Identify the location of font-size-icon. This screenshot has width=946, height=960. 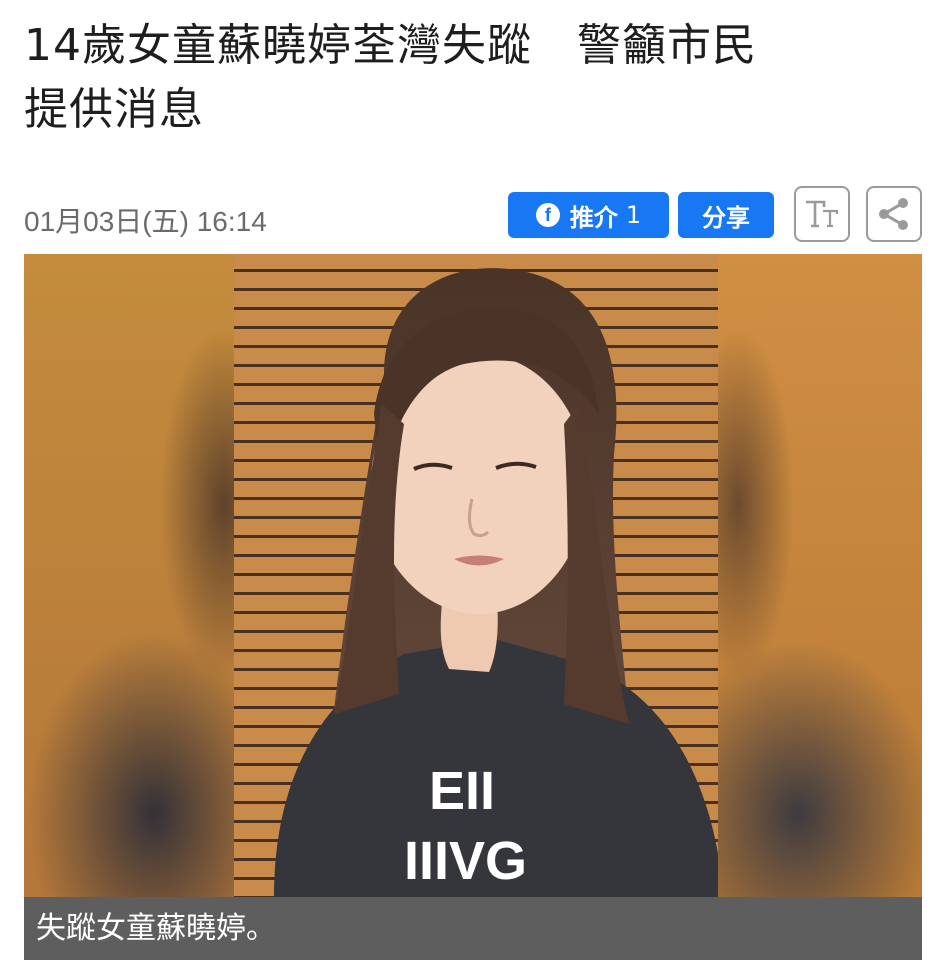
(822, 214).